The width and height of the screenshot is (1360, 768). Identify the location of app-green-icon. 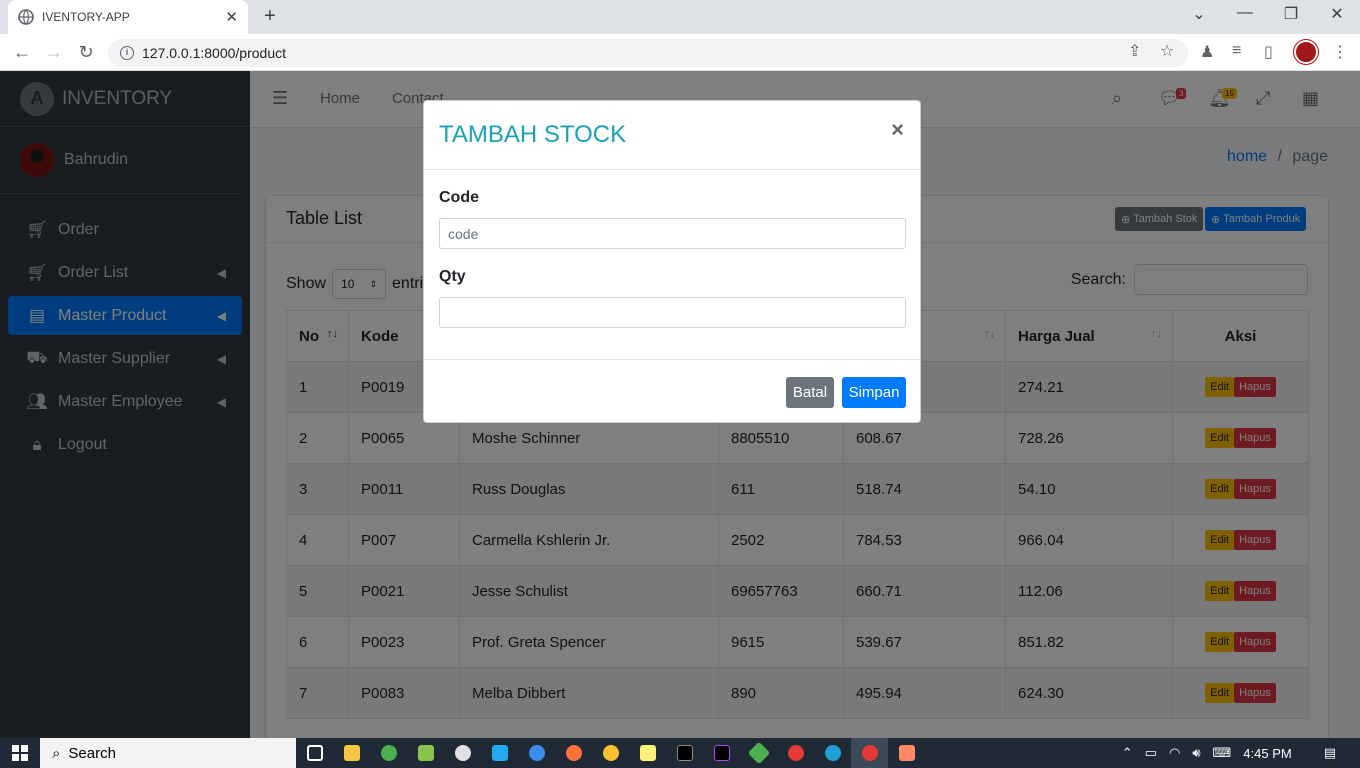
(388, 753).